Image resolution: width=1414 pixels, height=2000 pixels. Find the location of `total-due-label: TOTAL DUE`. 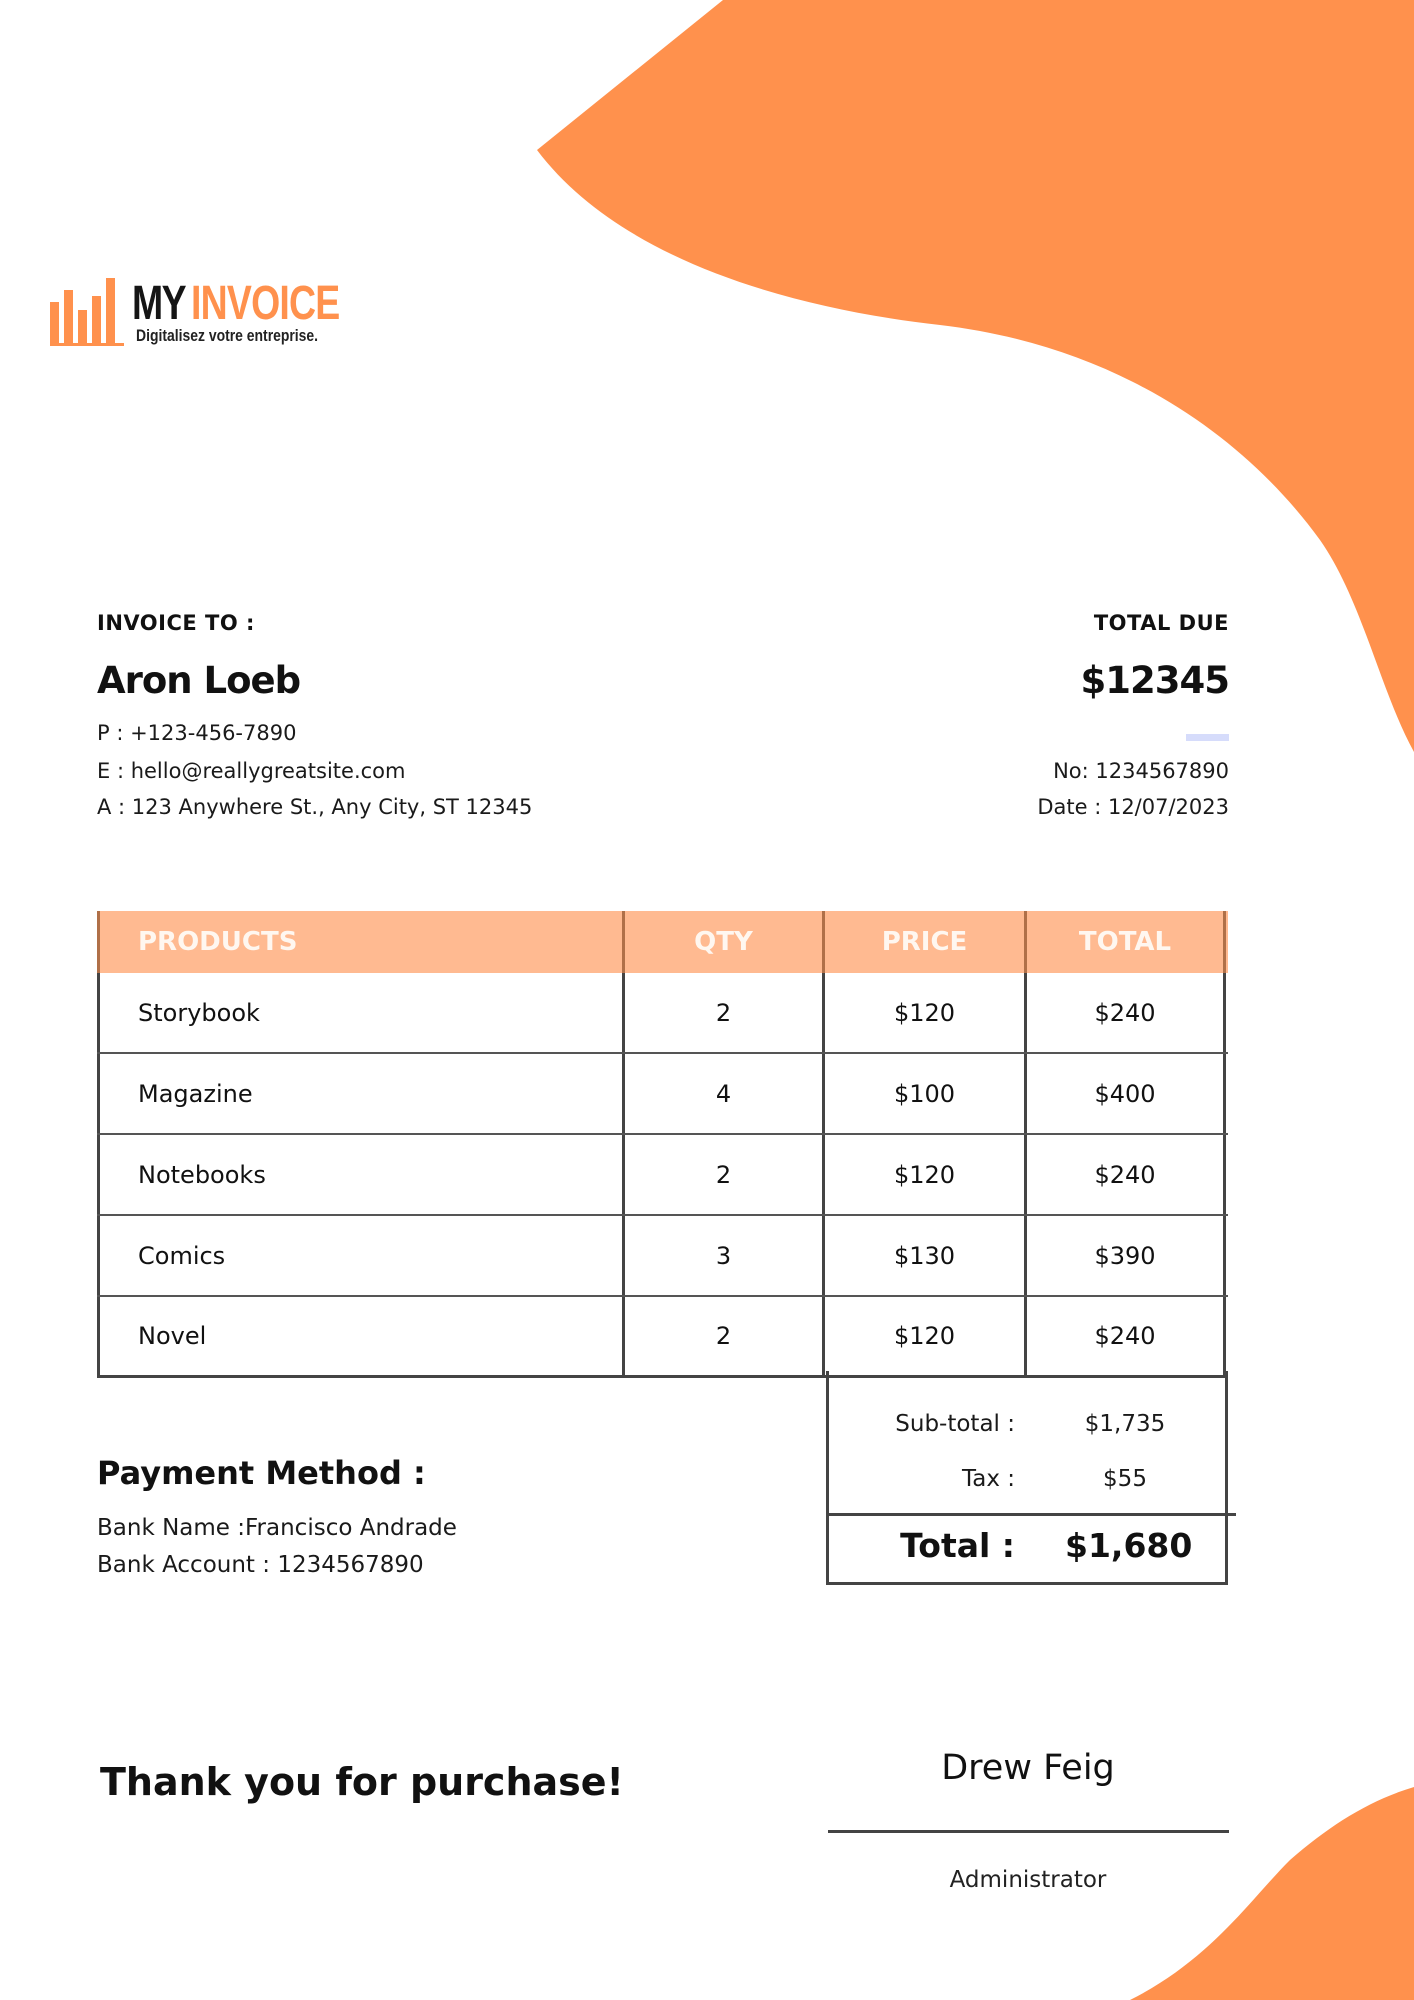

total-due-label: TOTAL DUE is located at coordinates (1161, 623).